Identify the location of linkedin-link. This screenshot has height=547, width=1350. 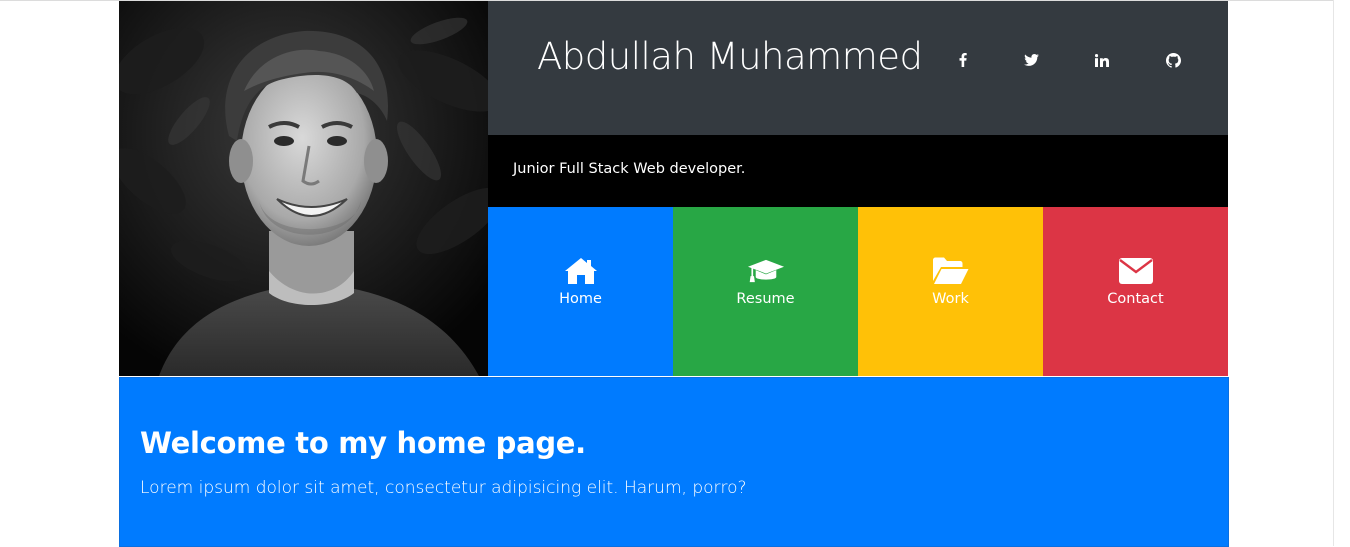
(1102, 60).